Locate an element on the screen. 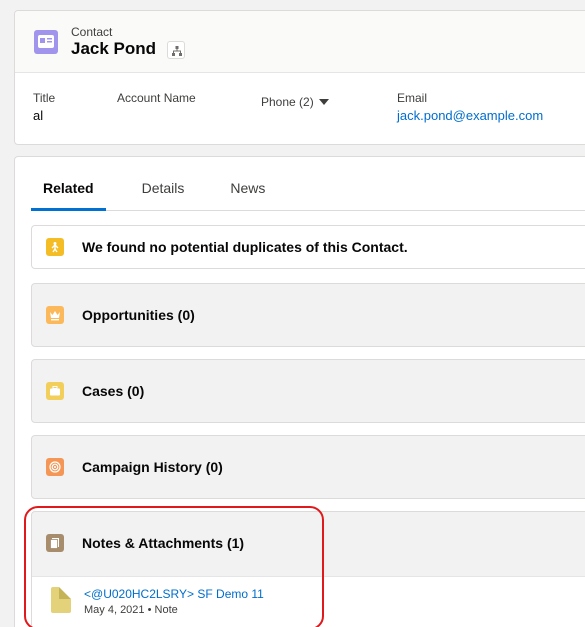  email-link: jack.pond@example.com is located at coordinates (470, 115).